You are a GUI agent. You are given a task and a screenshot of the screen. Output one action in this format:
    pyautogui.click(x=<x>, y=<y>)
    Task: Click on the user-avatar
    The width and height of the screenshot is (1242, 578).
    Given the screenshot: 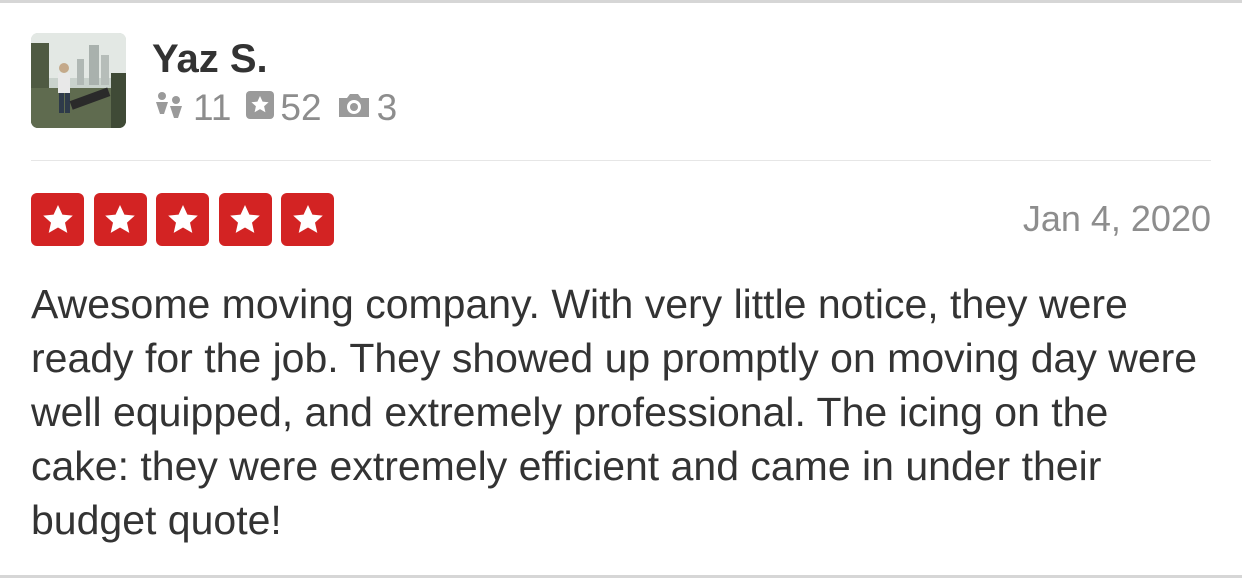 What is the action you would take?
    pyautogui.click(x=78, y=80)
    